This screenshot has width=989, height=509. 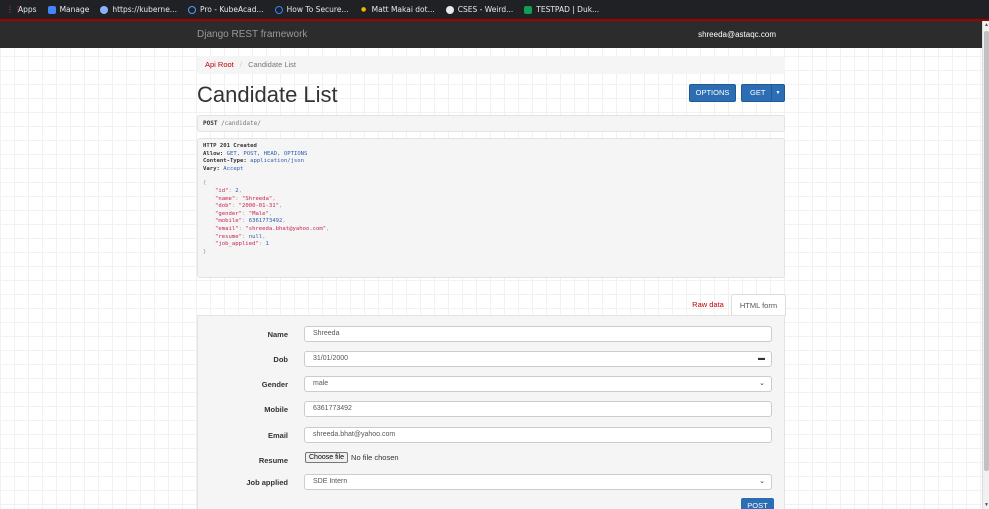 I want to click on vertical-scrollbar: ▲ ▼, so click(x=985, y=265).